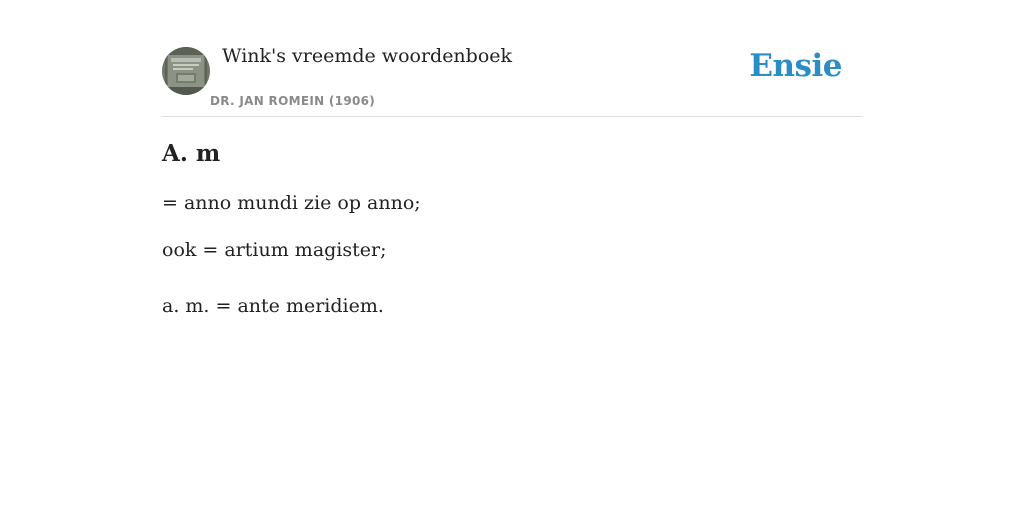  Describe the element at coordinates (274, 250) in the screenshot. I see `entry-definition: ook = artium magister;` at that location.